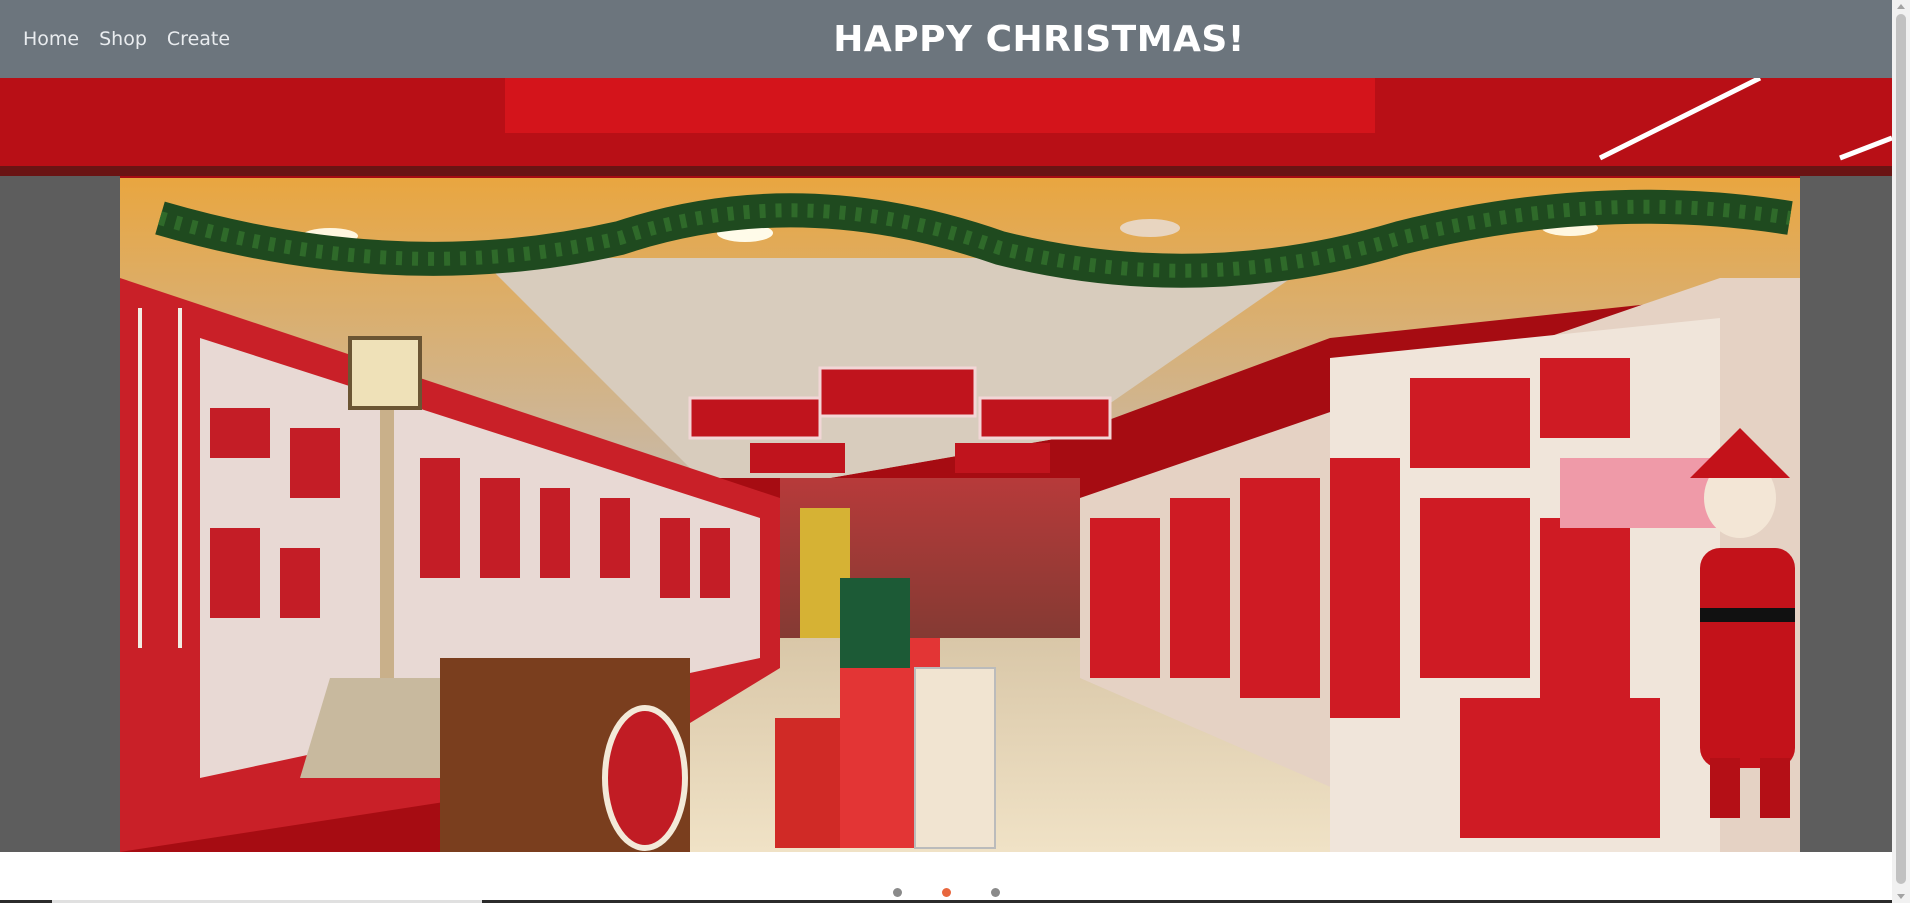 Image resolution: width=1910 pixels, height=903 pixels. Describe the element at coordinates (1039, 39) in the screenshot. I see `page-title: HAPPY CHRISTMAS!` at that location.